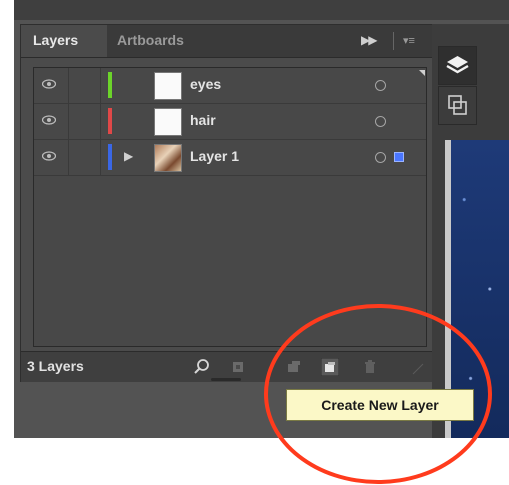 The height and width of the screenshot is (485, 509). Describe the element at coordinates (64, 41) in the screenshot. I see `tab-layers: Layers` at that location.